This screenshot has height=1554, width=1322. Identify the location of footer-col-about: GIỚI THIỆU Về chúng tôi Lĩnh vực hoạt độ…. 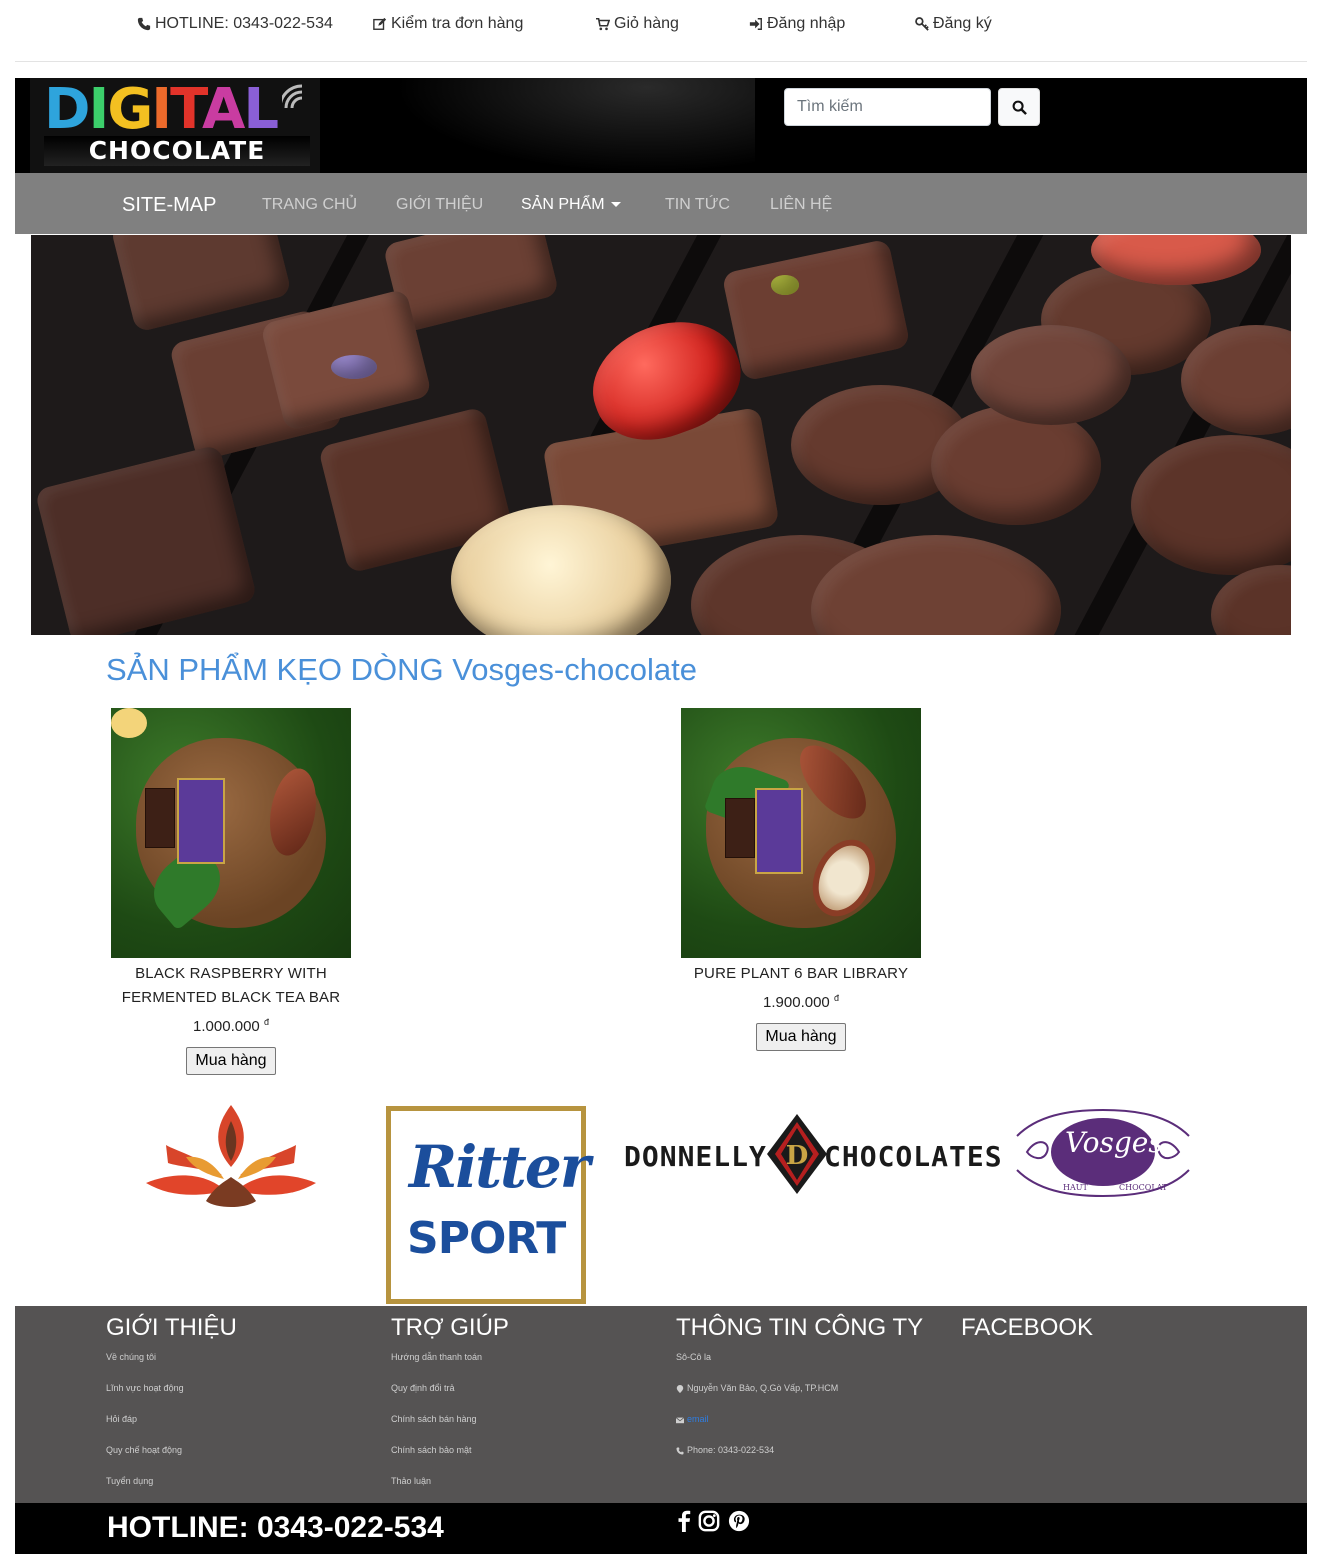
(171, 1405).